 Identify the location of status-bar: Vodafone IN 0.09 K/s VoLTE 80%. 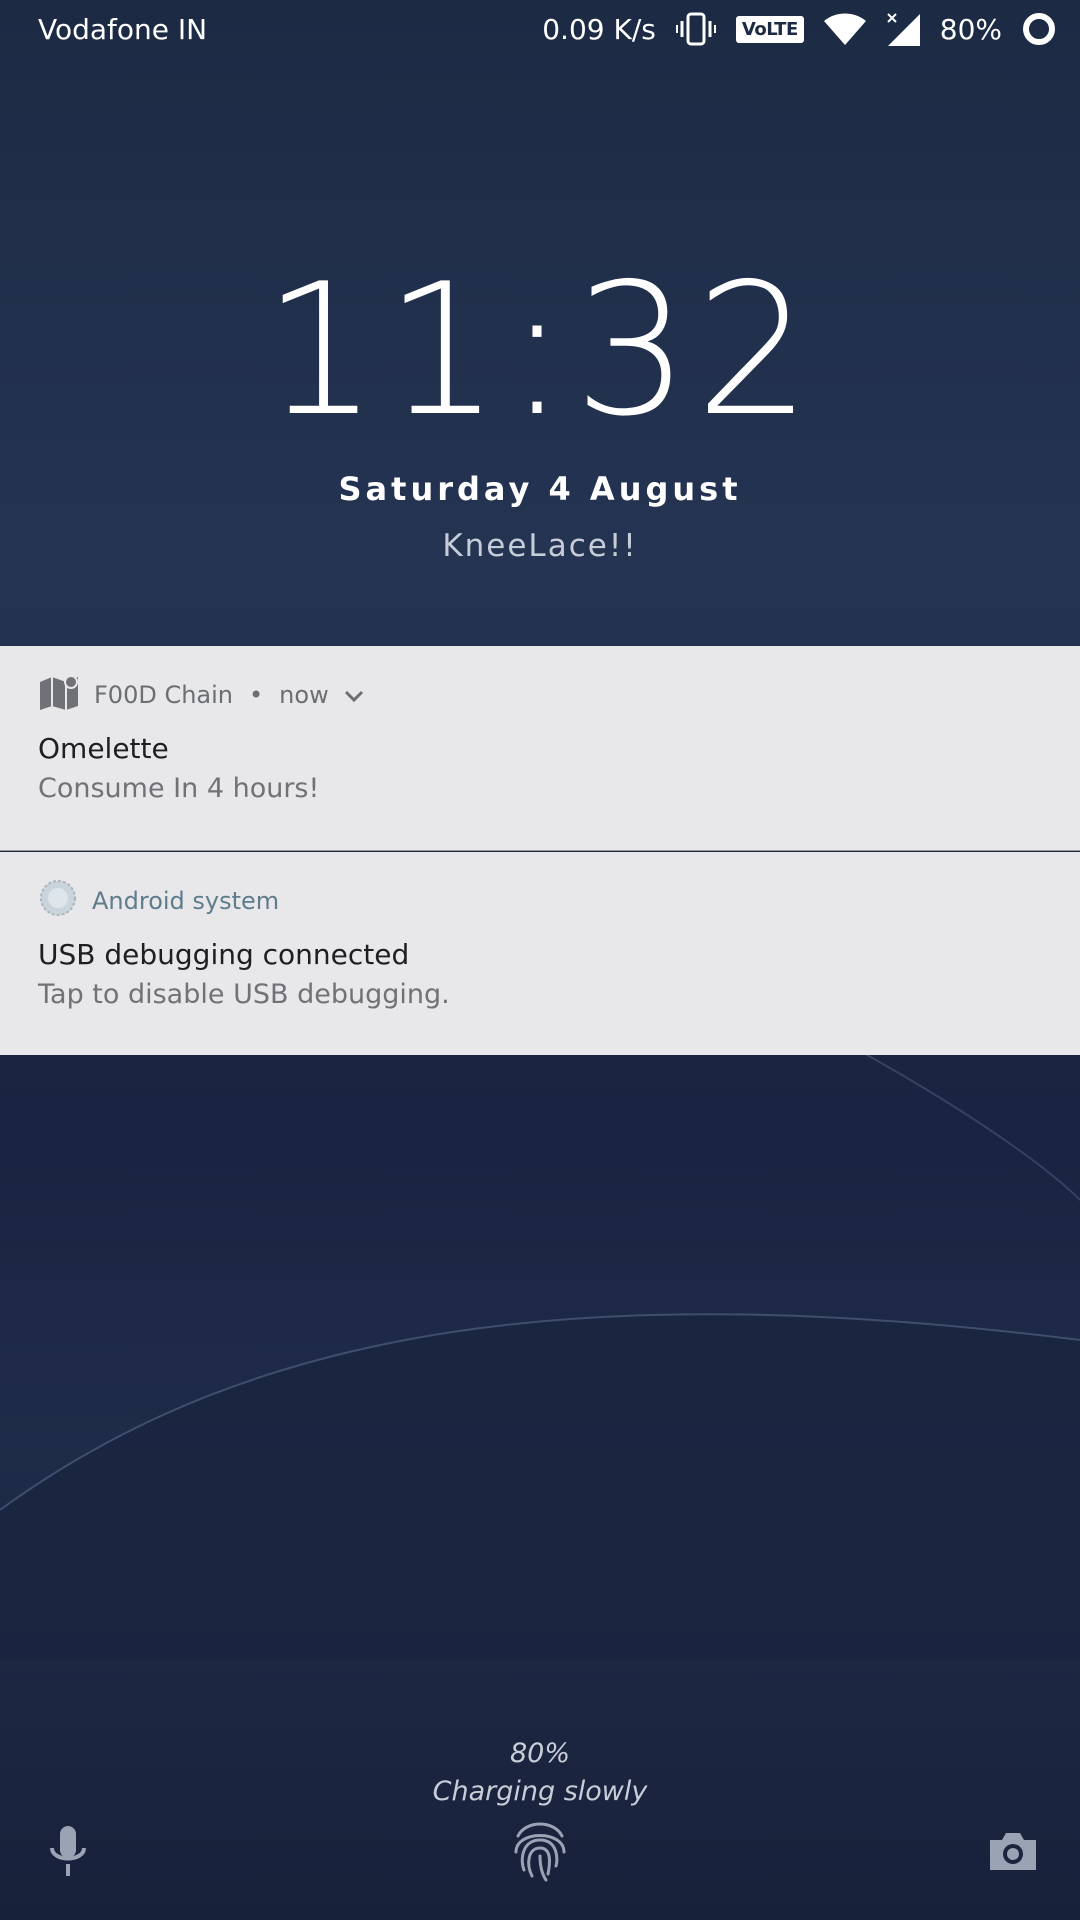
(540, 29).